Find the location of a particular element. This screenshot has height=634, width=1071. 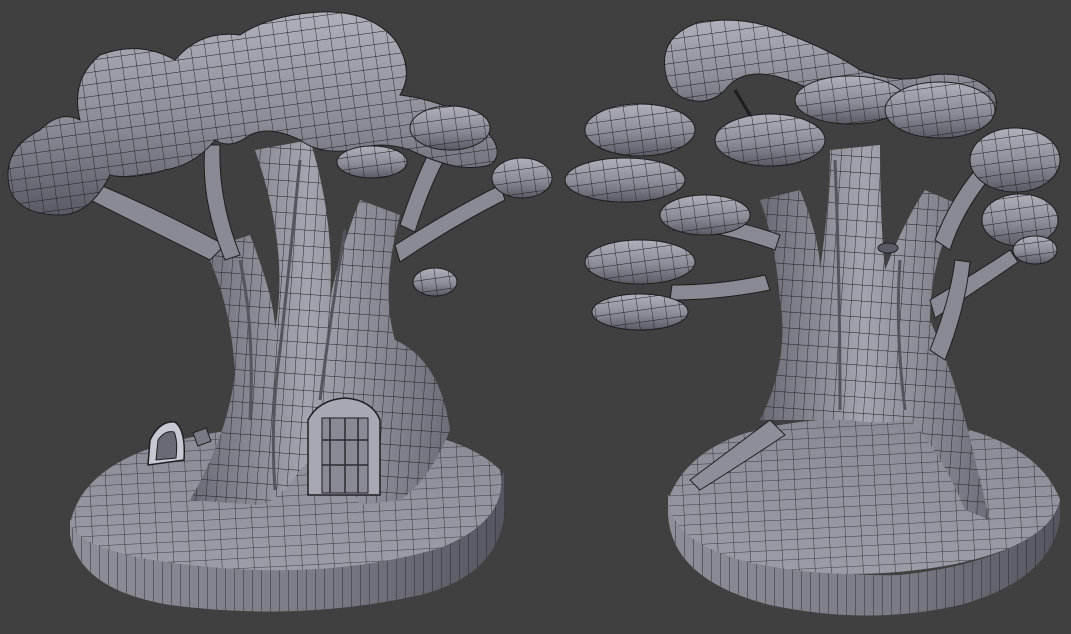

base-back is located at coordinates (864, 516).